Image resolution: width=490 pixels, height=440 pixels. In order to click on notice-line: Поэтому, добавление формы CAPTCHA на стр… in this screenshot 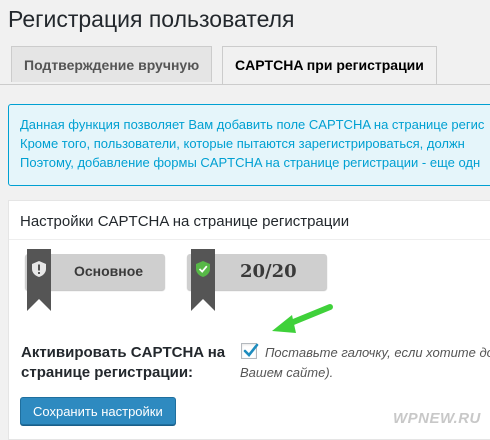, I will do `click(250, 162)`.